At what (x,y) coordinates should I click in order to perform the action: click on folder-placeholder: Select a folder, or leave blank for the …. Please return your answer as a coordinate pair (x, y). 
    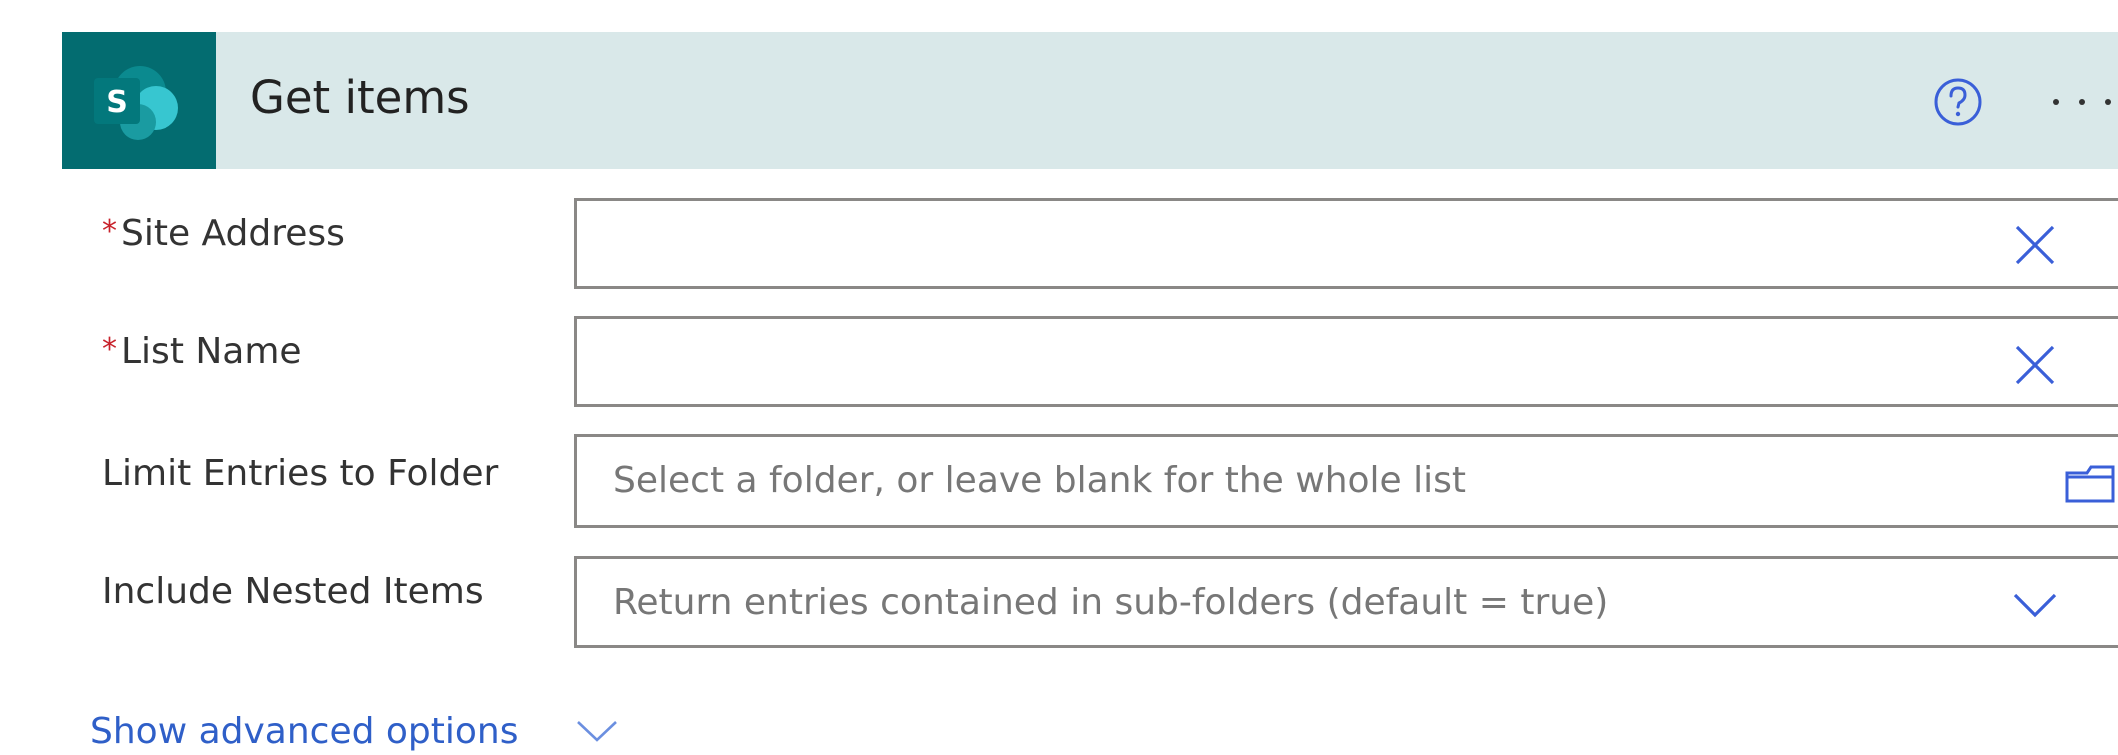
    Looking at the image, I should click on (1040, 480).